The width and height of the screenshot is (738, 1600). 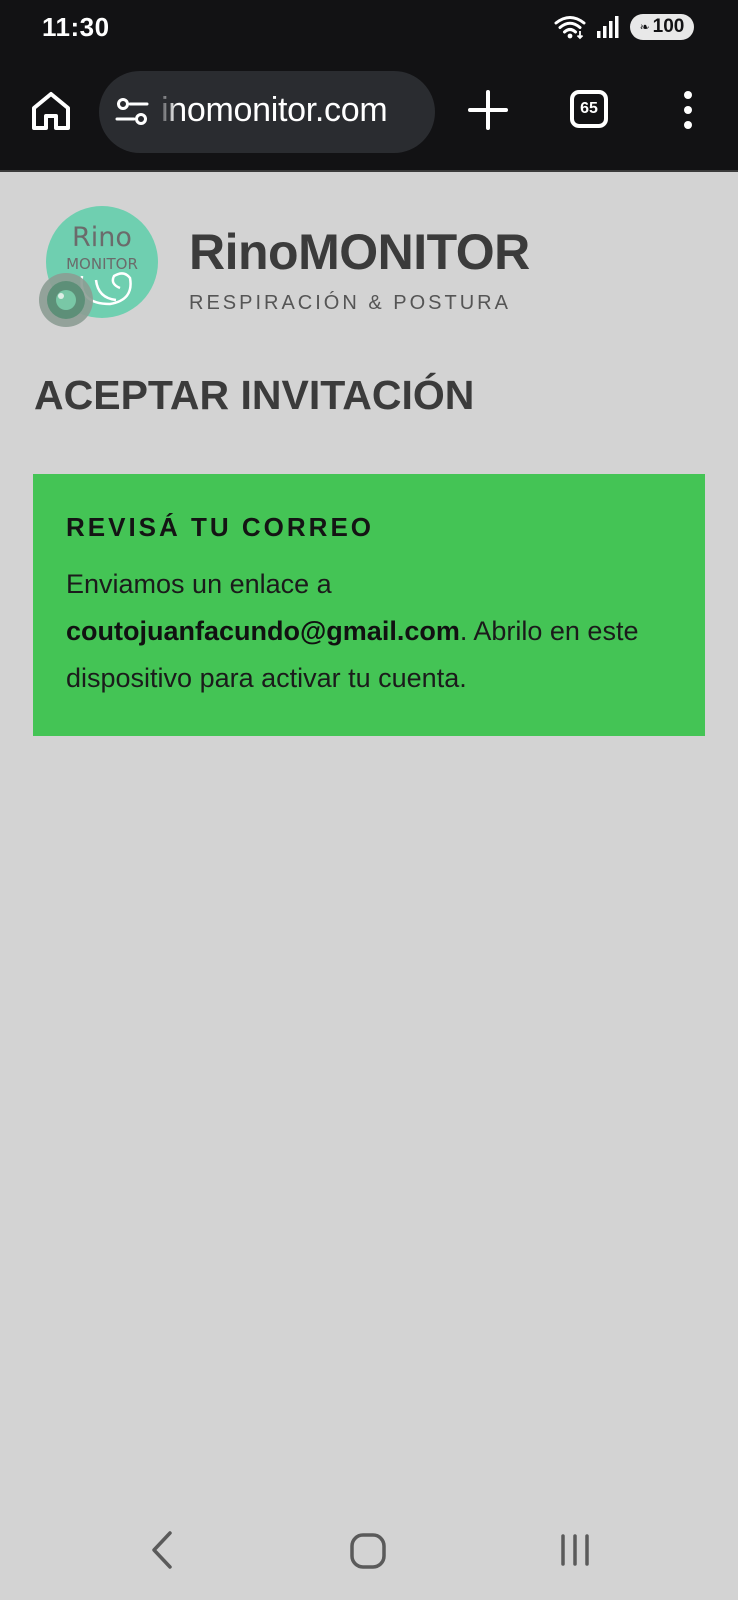 I want to click on system-nav-bar, so click(x=369, y=1555).